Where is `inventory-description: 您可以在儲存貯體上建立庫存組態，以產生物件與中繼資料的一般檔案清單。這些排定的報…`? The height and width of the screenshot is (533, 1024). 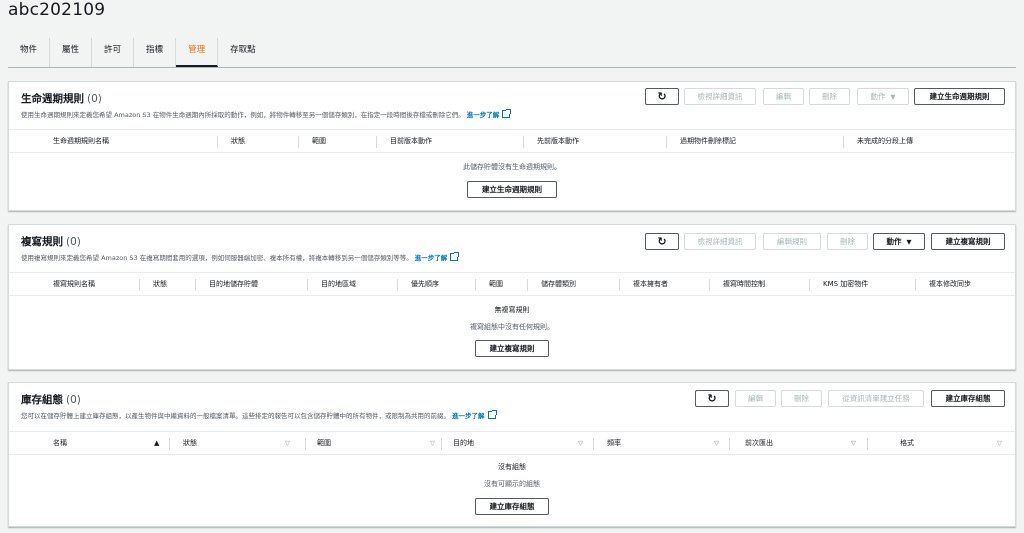
inventory-description: 您可以在儲存貯體上建立庫存組態，以產生物件與中繼資料的一般檔案清單。這些排定的報… is located at coordinates (259, 415).